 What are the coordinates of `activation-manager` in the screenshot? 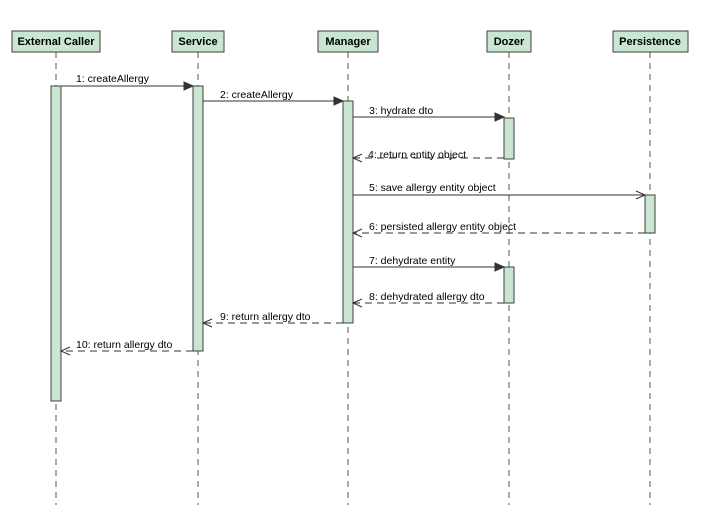 It's located at (348, 212).